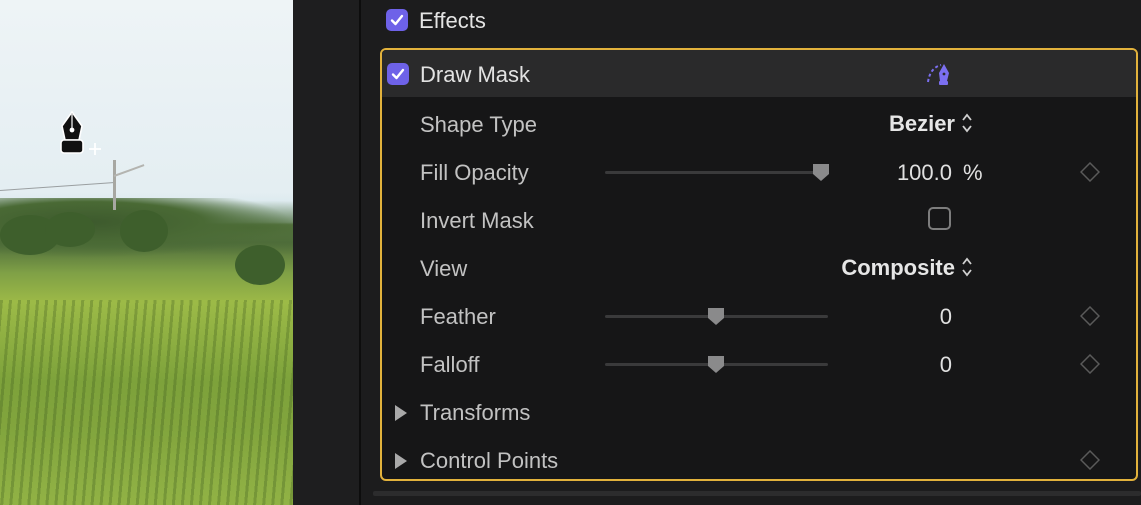  I want to click on shape-type-value: Bezier, so click(921, 123).